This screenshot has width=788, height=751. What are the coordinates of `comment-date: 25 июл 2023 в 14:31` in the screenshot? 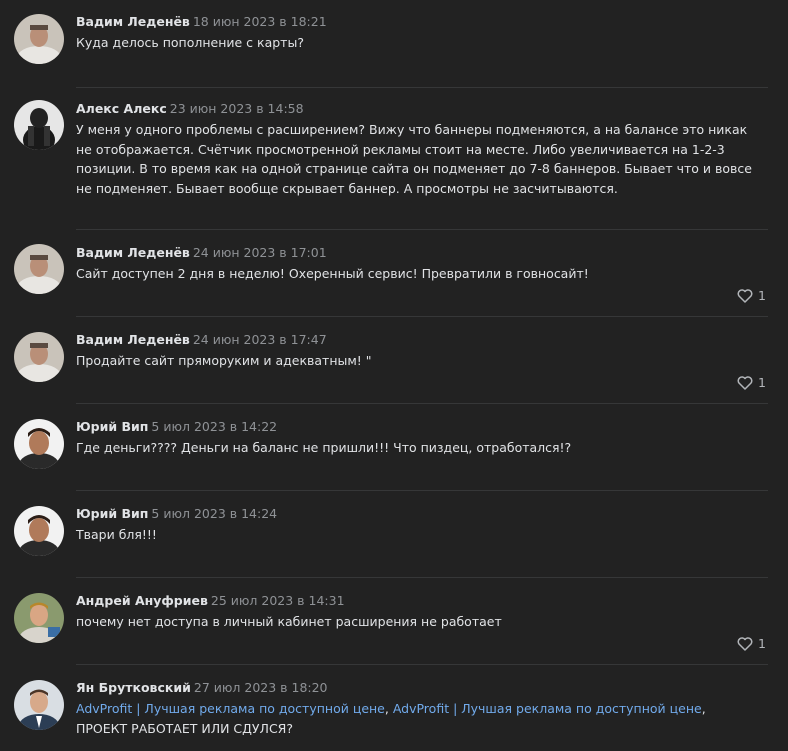 It's located at (278, 600).